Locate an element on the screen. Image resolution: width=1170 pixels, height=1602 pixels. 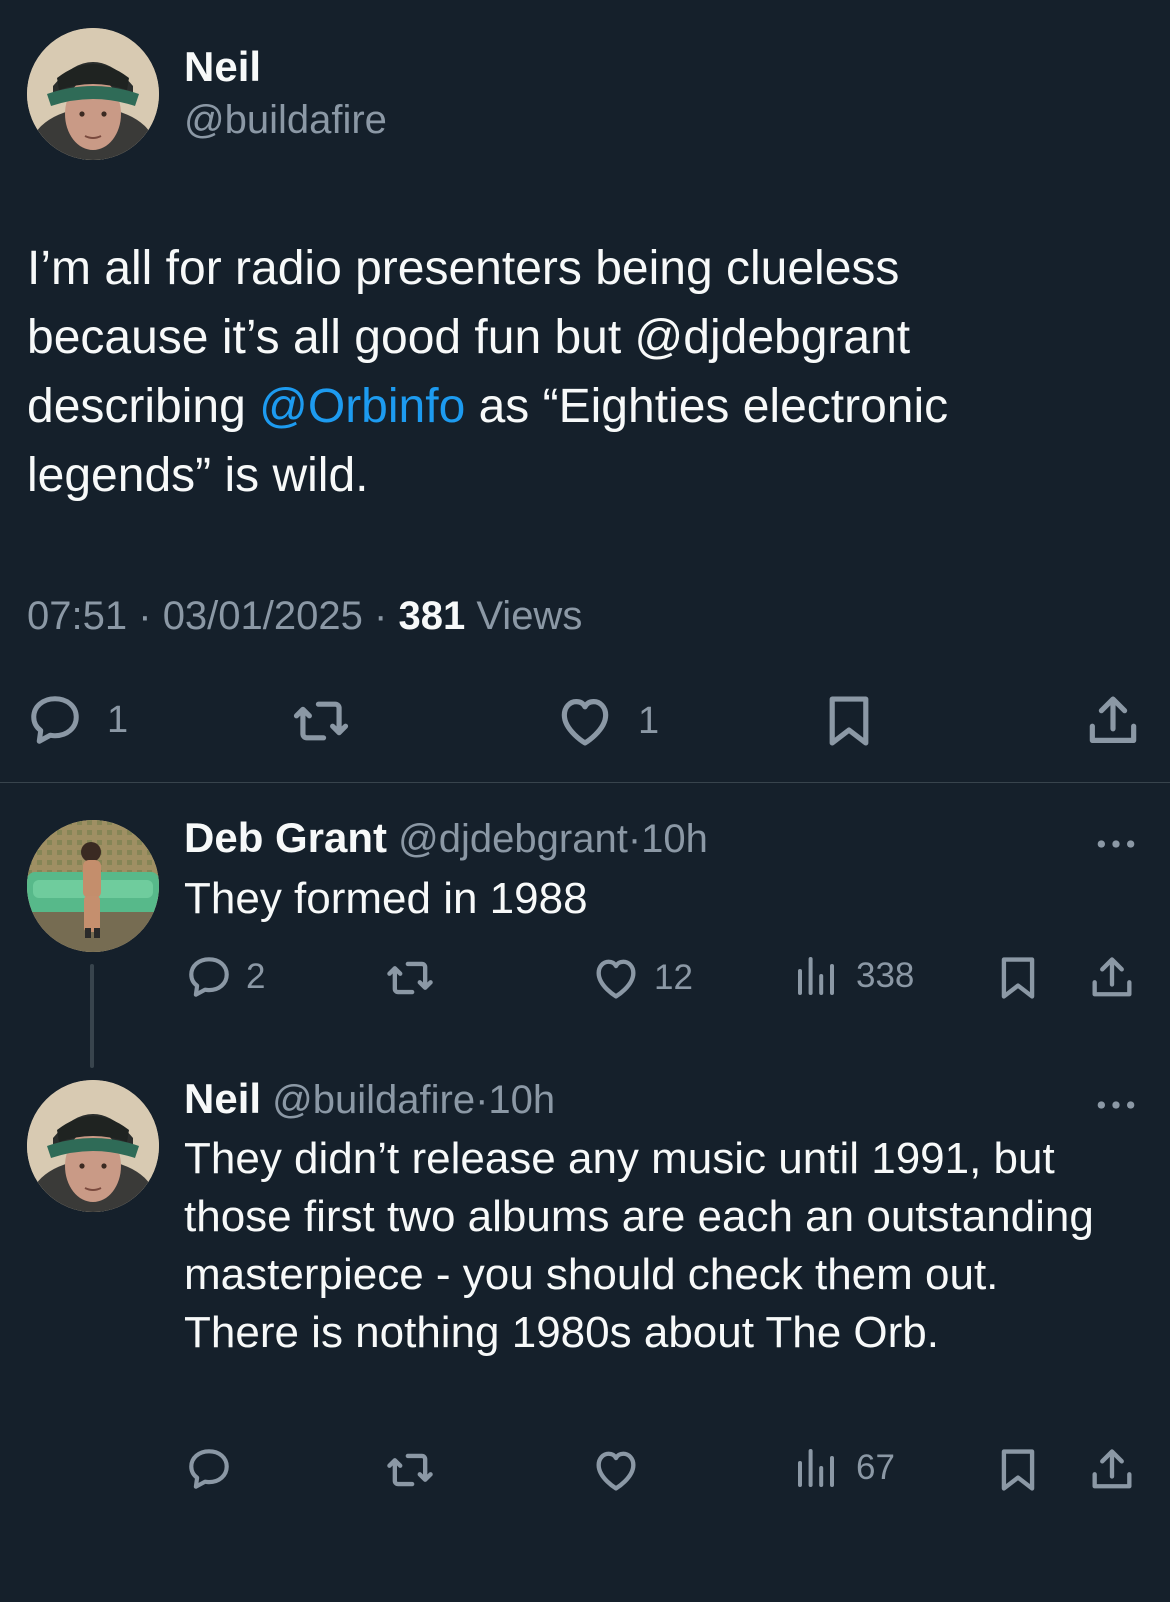
reply-count: 1 is located at coordinates (118, 719).